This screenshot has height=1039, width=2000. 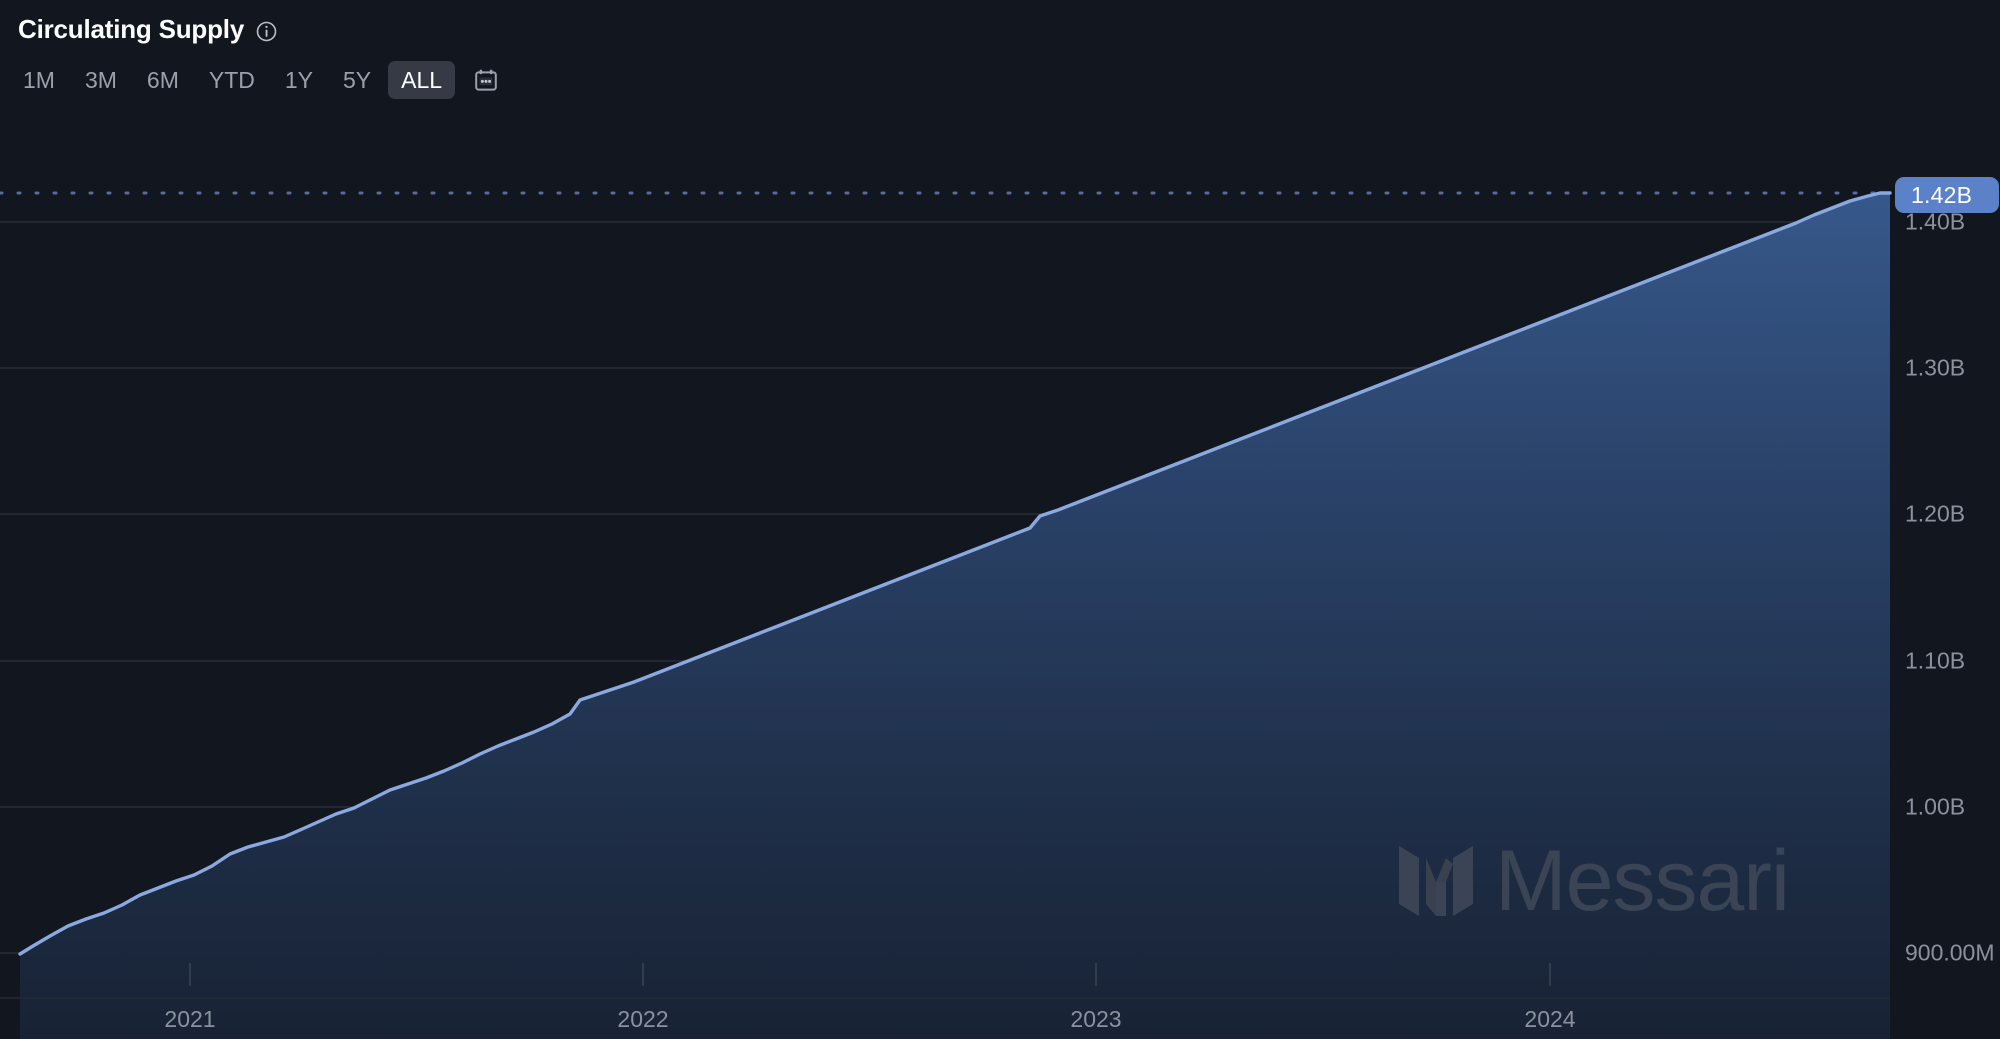 What do you see at coordinates (1000, 72) in the screenshot?
I see `range-selector: 1M 3M 6M YTD 1Y 5Y ALL` at bounding box center [1000, 72].